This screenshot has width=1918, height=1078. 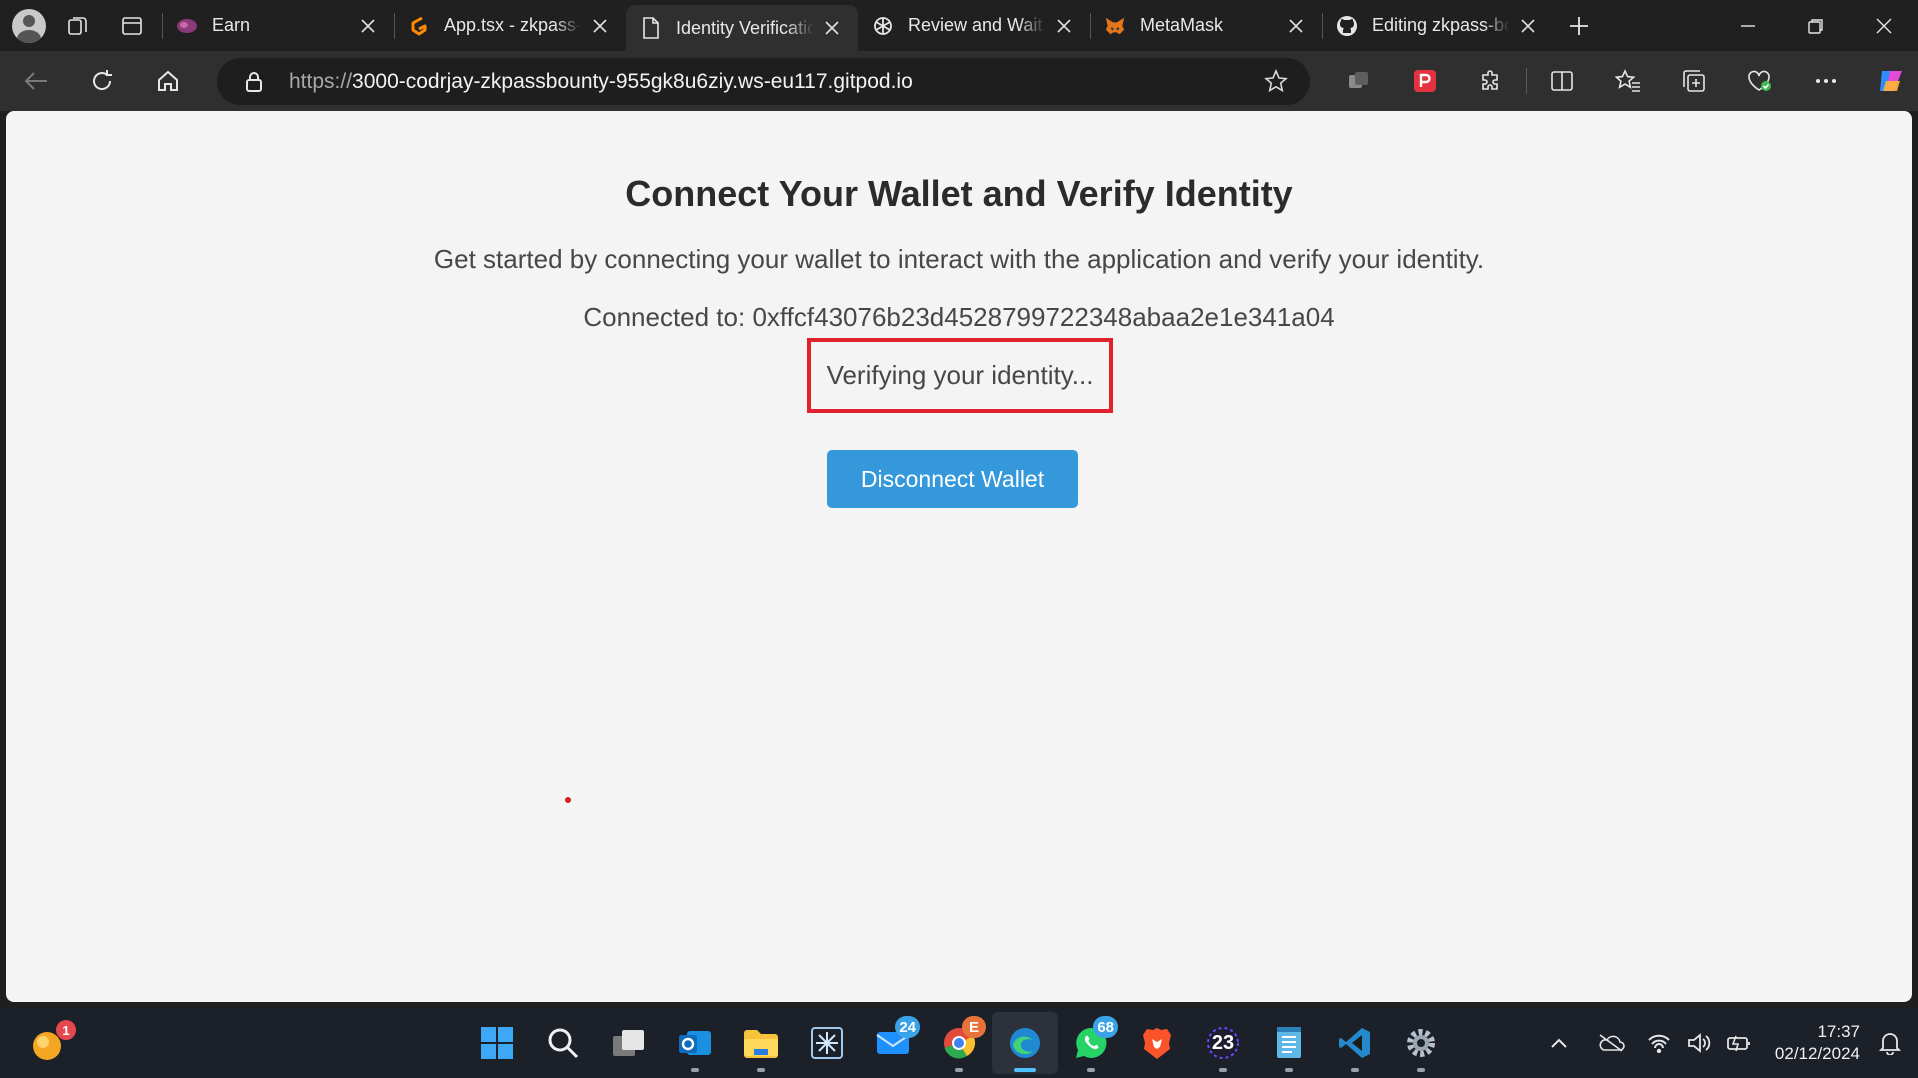 I want to click on gear-icon, so click(x=1421, y=1043).